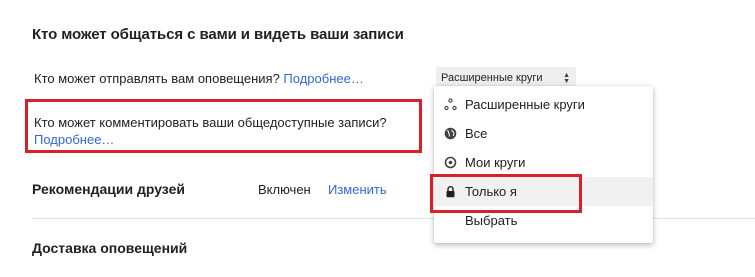 This screenshot has height=277, width=755. I want to click on friend-recommendations-status: Включен, so click(284, 189).